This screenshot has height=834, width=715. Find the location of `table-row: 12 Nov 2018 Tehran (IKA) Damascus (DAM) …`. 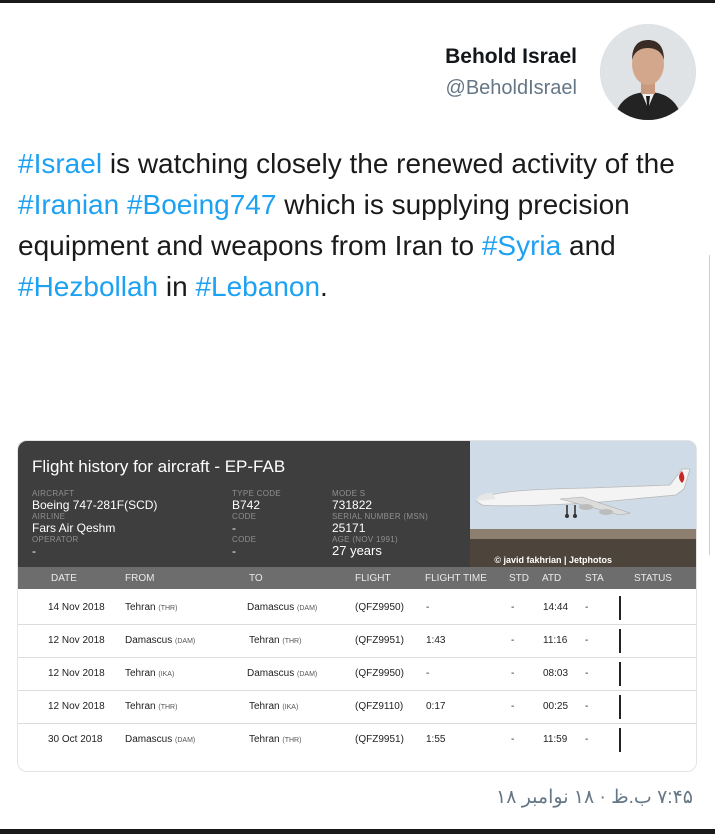

table-row: 12 Nov 2018 Tehran (IKA) Damascus (DAM) … is located at coordinates (357, 674).